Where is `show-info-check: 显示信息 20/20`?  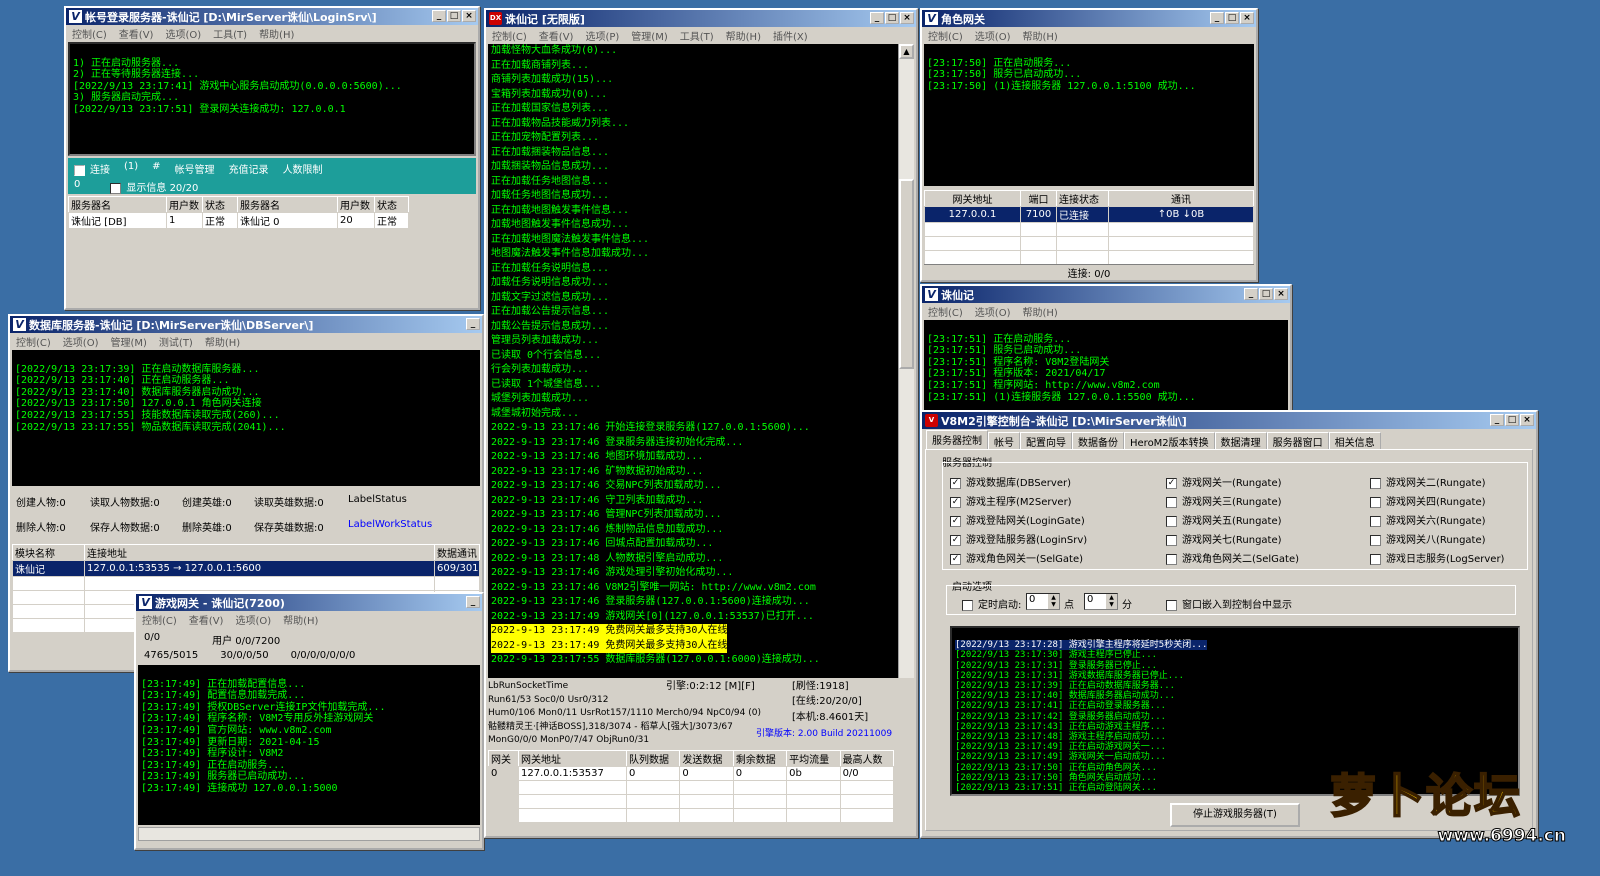
show-info-check: 显示信息 20/20 is located at coordinates (154, 186).